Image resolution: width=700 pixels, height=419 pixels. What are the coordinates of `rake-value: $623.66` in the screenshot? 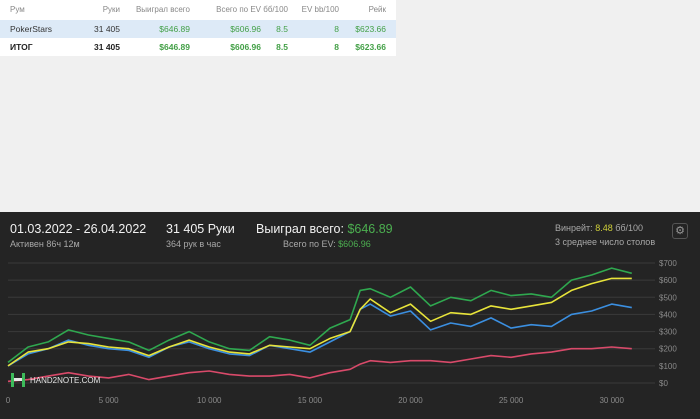 It's located at (370, 29).